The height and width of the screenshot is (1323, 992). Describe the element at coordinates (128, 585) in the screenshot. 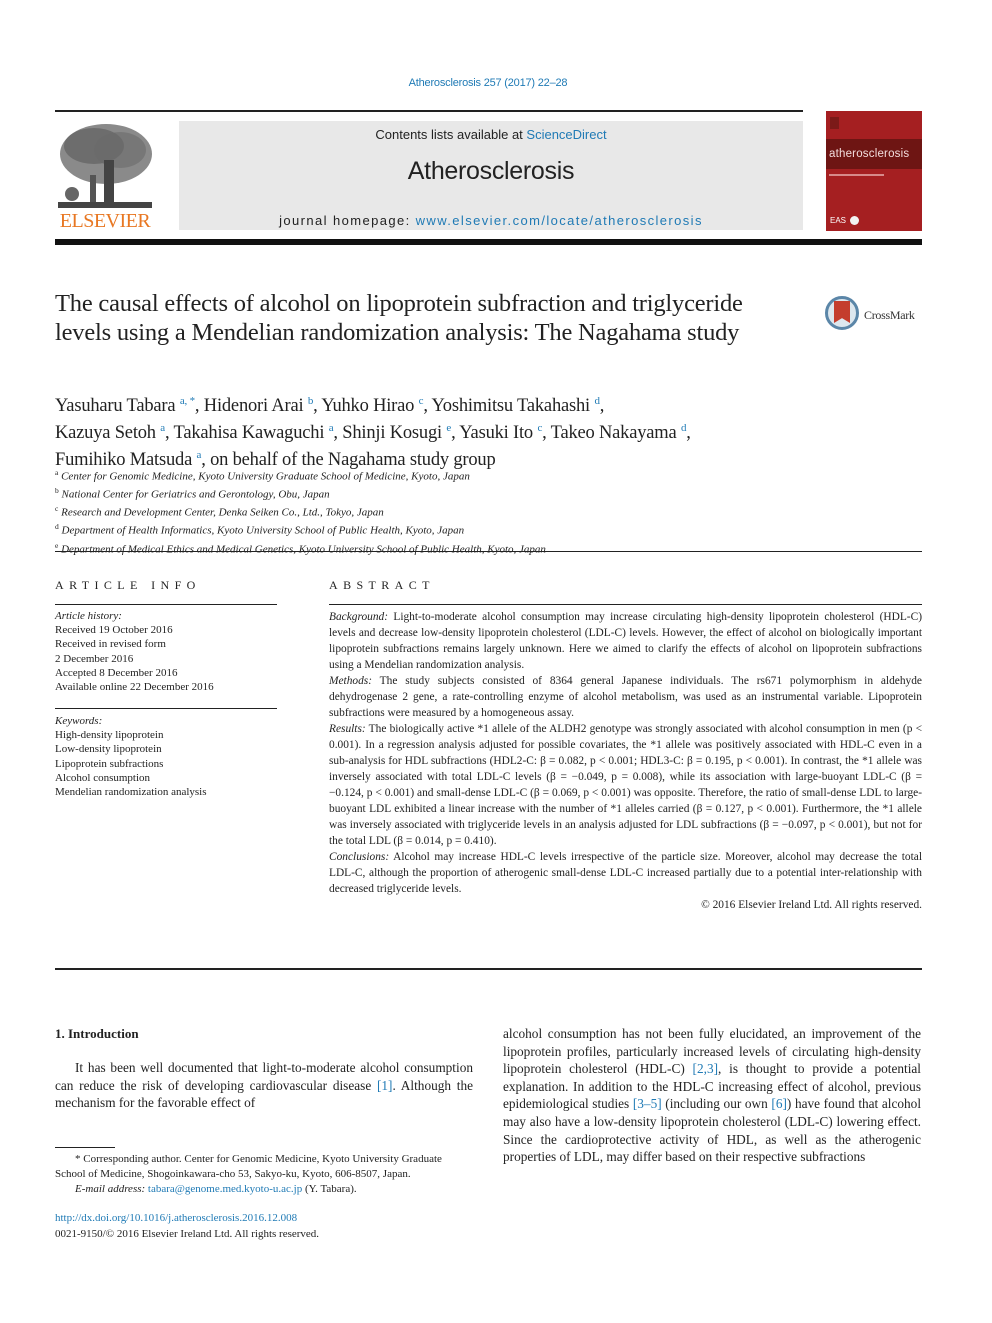

I see `article-info-heading: ARTICLE INFO` at that location.